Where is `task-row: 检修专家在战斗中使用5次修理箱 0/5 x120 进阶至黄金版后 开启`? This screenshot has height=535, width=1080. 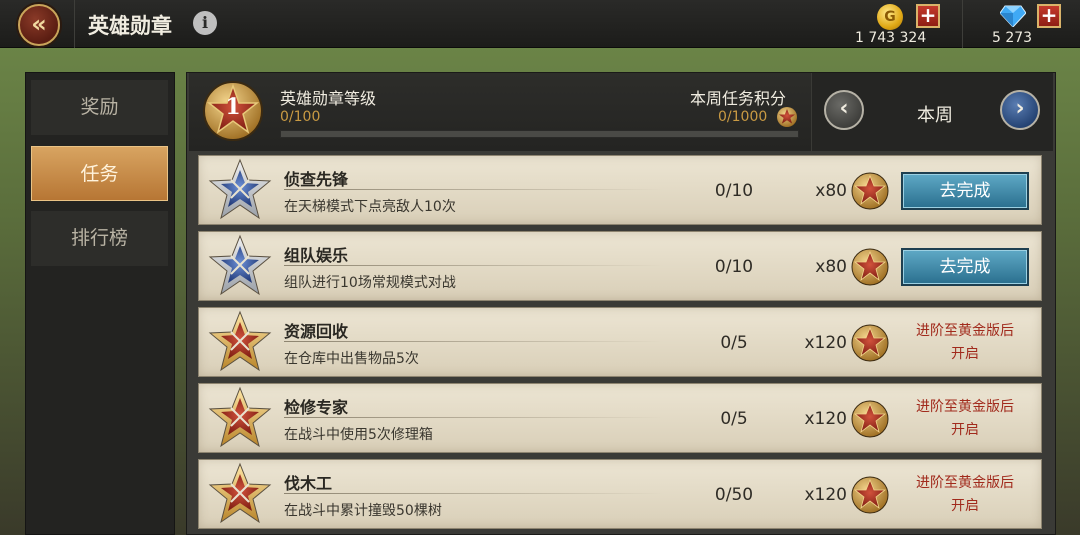
task-row: 检修专家在战斗中使用5次修理箱 0/5 x120 进阶至黄金版后 开启 is located at coordinates (620, 418).